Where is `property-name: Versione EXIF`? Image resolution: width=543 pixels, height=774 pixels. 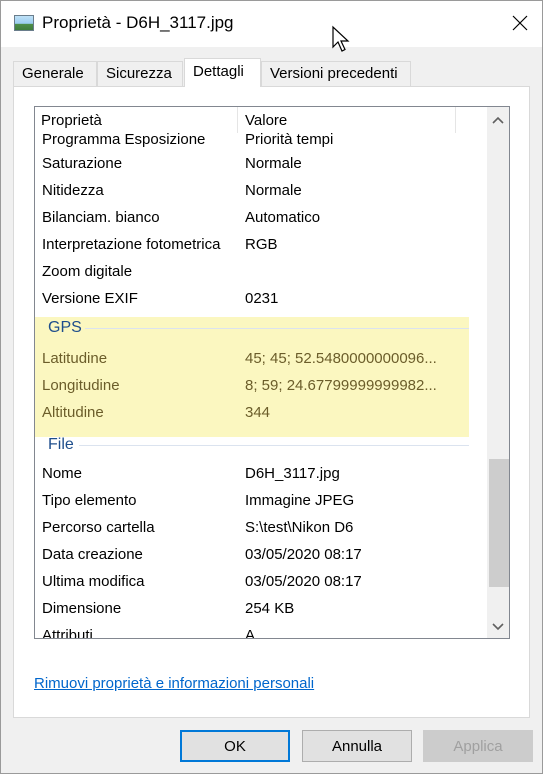 property-name: Versione EXIF is located at coordinates (90, 298).